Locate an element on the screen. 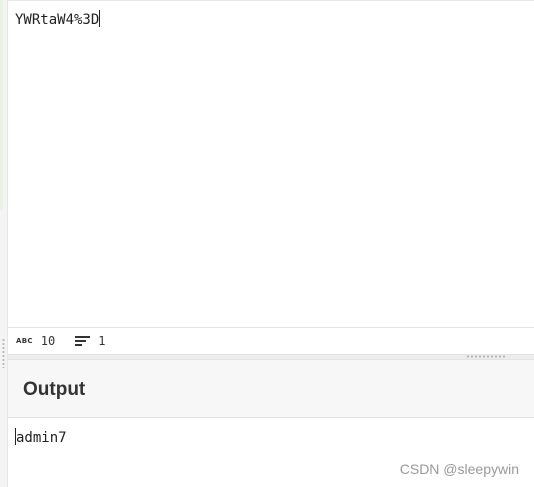 This screenshot has width=534, height=487. output-editor: admin7 is located at coordinates (41, 437).